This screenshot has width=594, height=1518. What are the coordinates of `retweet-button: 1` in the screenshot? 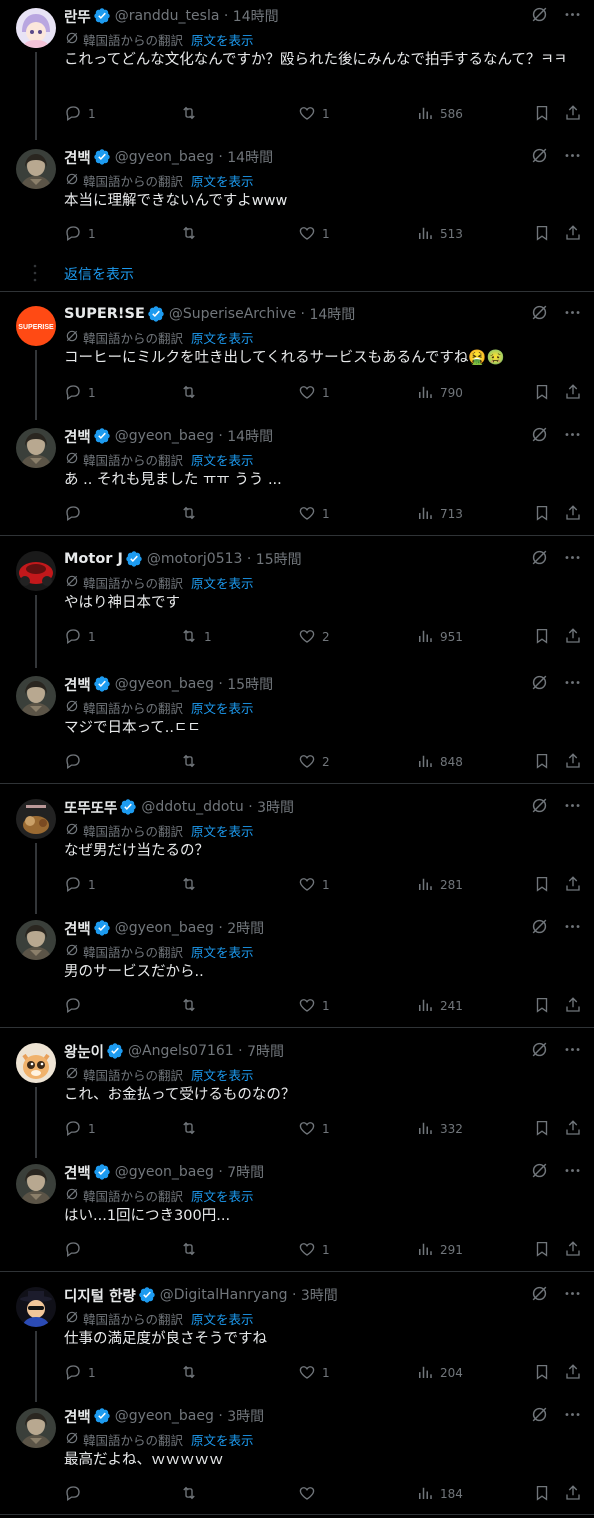 It's located at (196, 637).